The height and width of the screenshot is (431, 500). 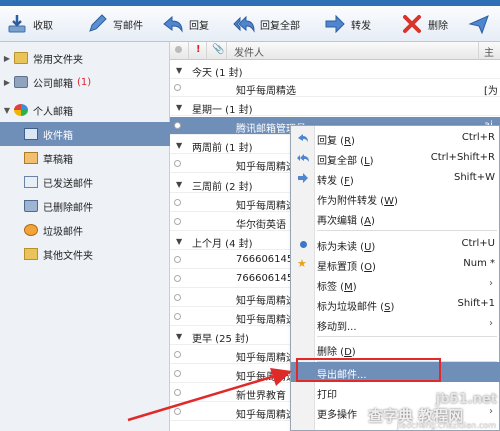 What do you see at coordinates (43, 26) in the screenshot?
I see `receive-label: 收取` at bounding box center [43, 26].